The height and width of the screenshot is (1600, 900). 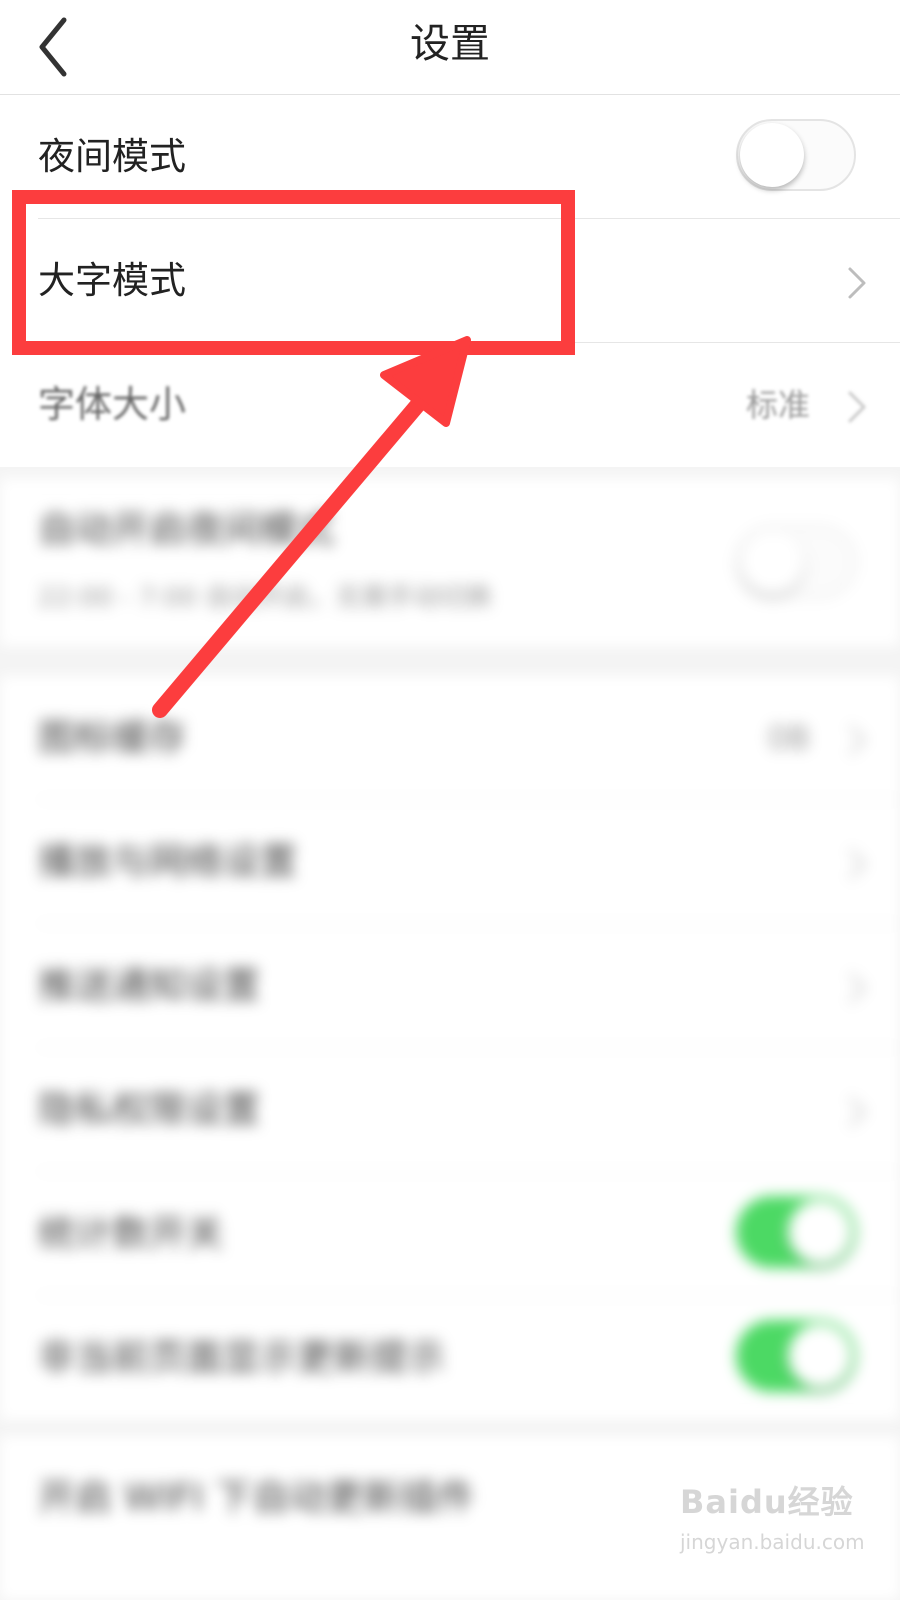 I want to click on setting-label: 夜间模式, so click(x=112, y=156).